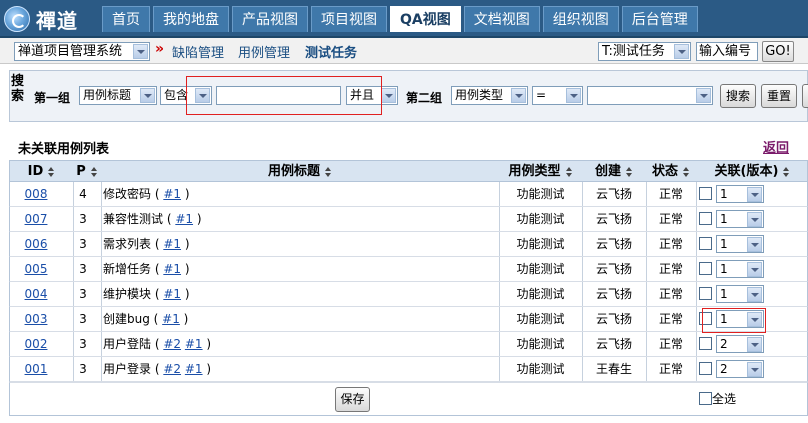 Image resolution: width=808 pixels, height=423 pixels. I want to click on col-header-creator: 创建, so click(614, 172).